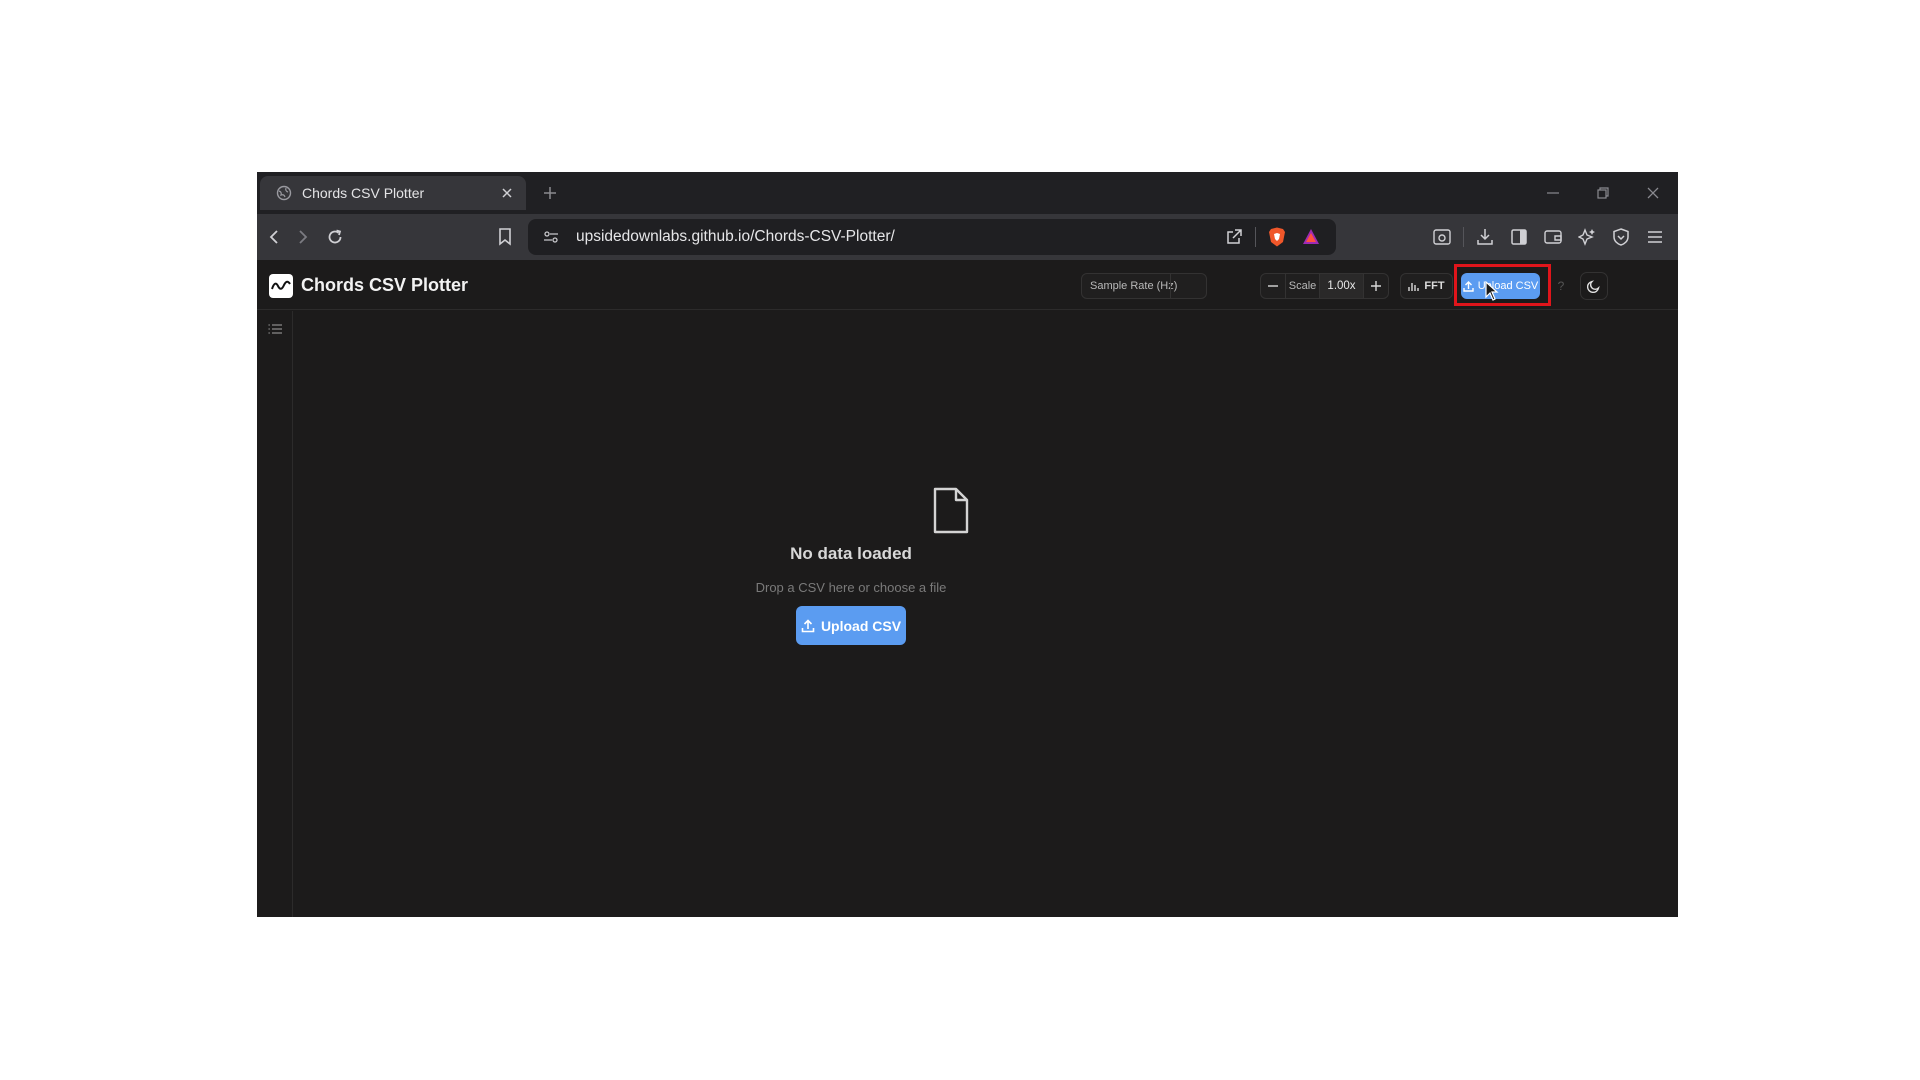 Image resolution: width=1920 pixels, height=1080 pixels. I want to click on moon-icon, so click(1593, 286).